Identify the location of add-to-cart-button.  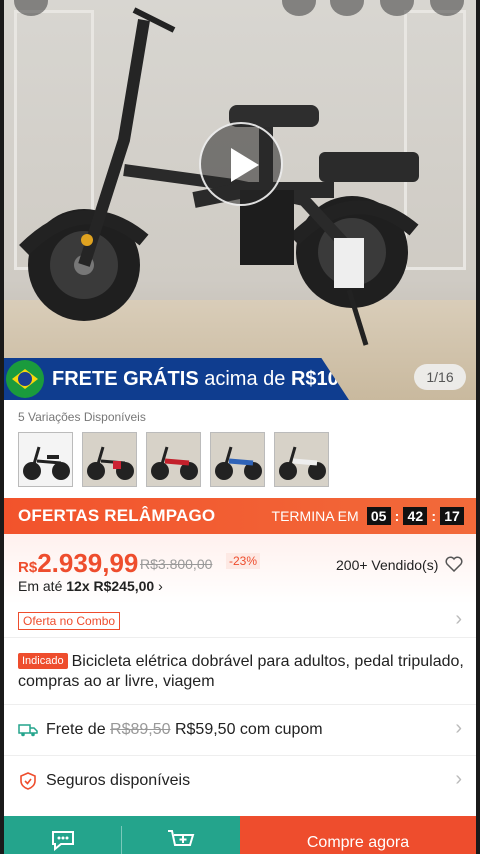
(181, 835).